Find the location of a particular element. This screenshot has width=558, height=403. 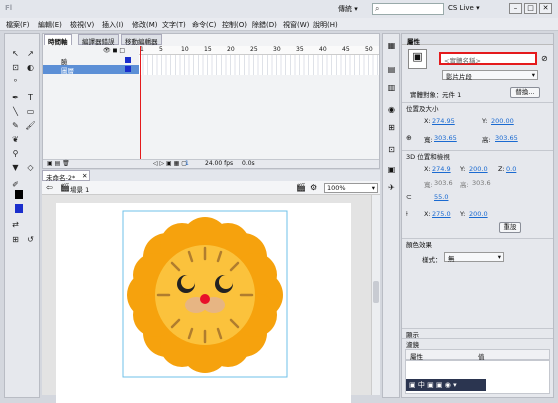

workspace-switcher: 傳統 ▾ is located at coordinates (348, 9).